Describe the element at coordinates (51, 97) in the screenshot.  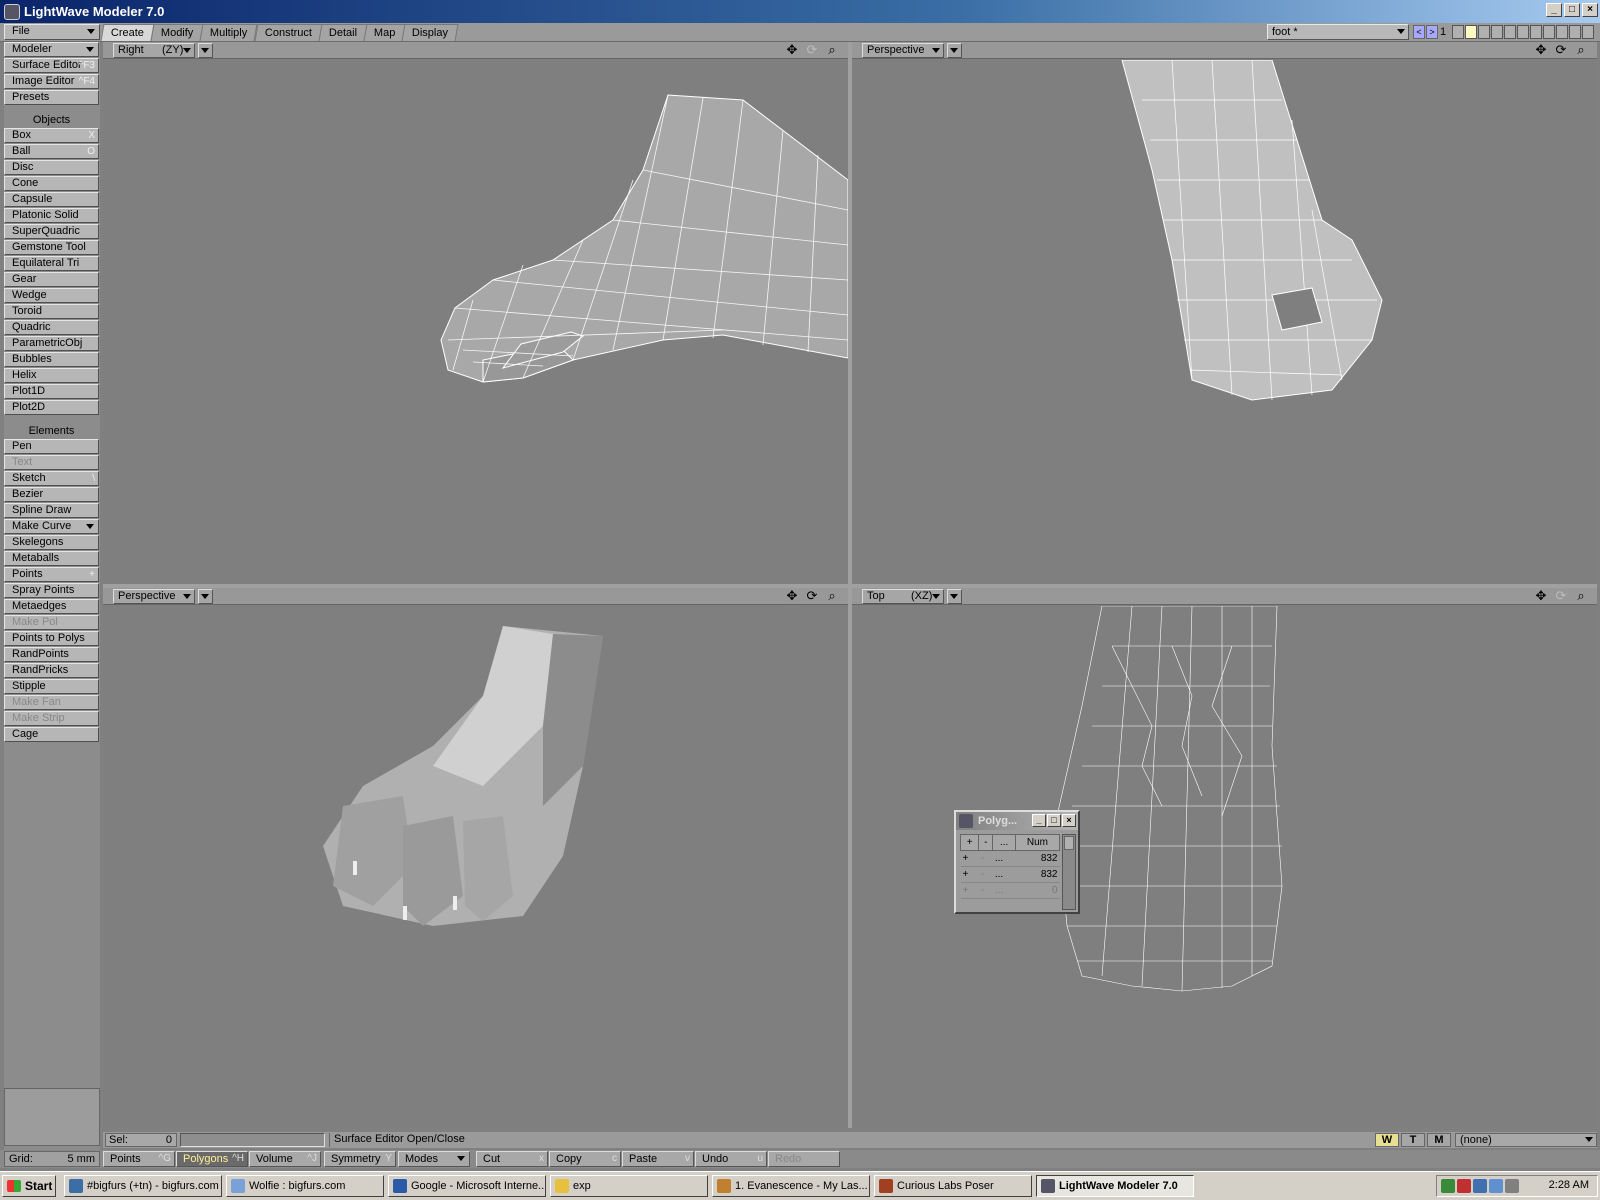
I see `presets-button: Presets` at that location.